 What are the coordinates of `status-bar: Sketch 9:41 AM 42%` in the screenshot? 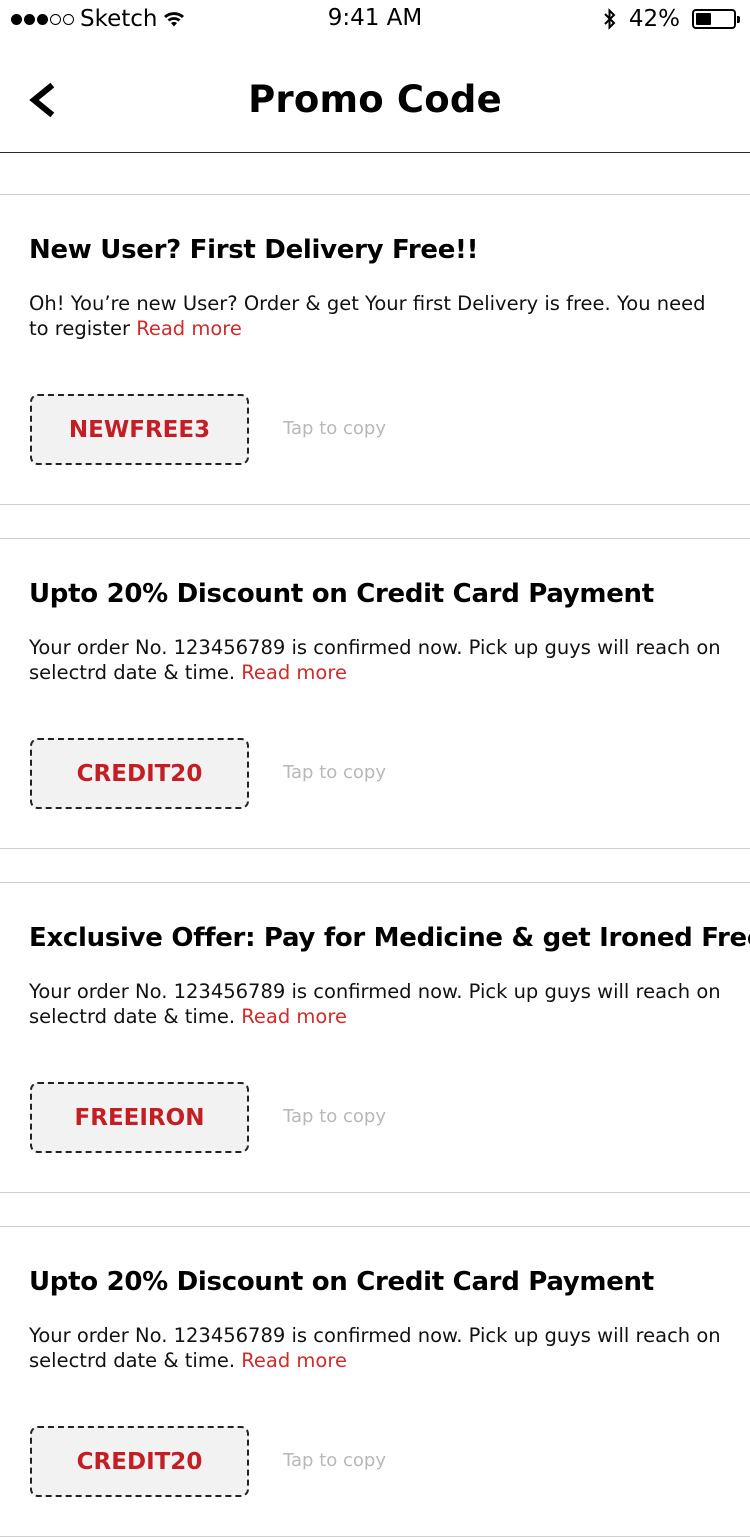 It's located at (375, 20).